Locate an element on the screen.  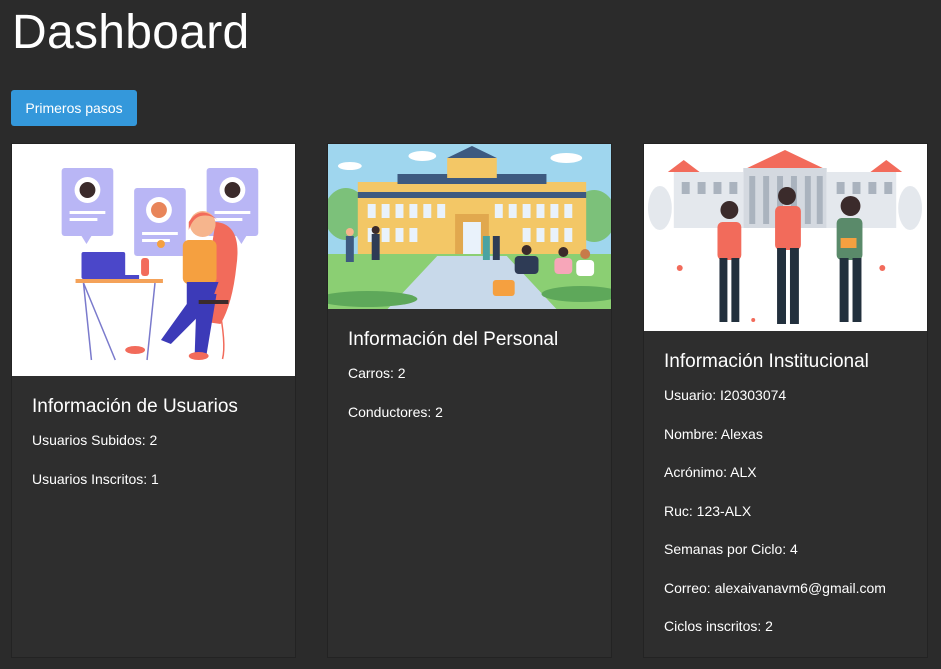
card-line: Usuarios Subidos: 2 is located at coordinates (95, 440).